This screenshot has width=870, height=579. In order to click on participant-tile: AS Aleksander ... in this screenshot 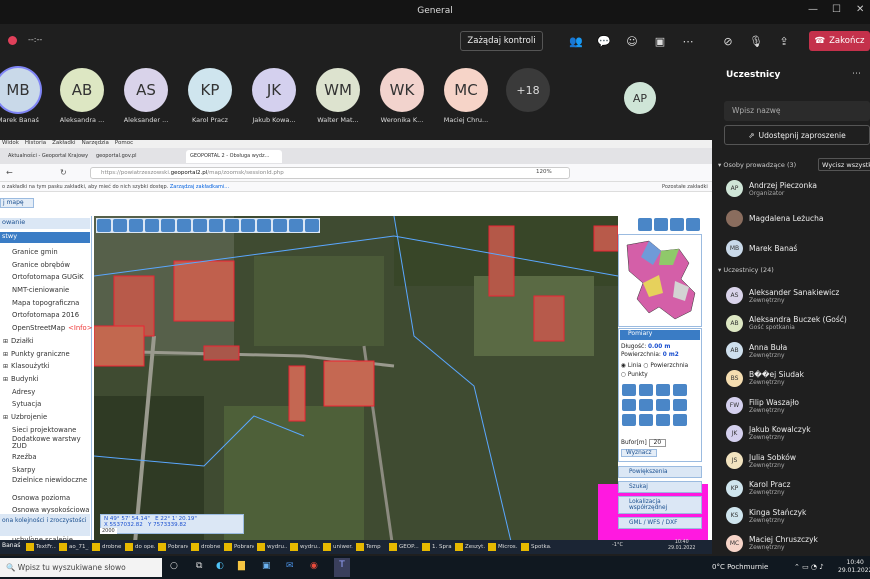, I will do `click(146, 98)`.